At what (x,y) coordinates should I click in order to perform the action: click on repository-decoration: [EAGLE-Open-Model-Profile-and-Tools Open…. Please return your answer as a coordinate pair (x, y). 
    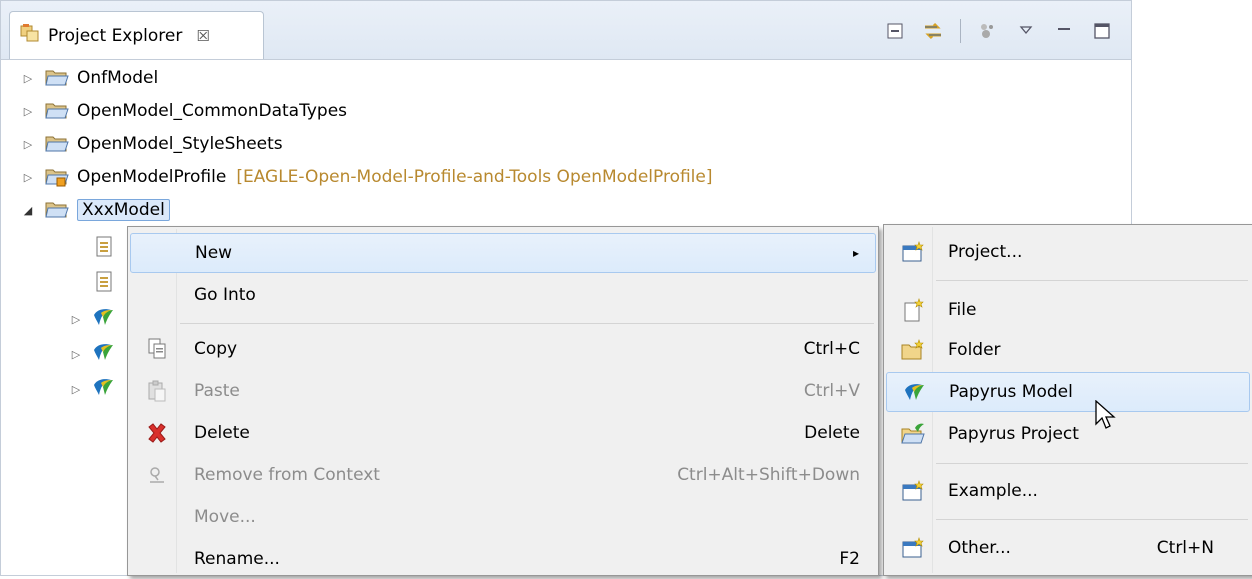
    Looking at the image, I should click on (474, 177).